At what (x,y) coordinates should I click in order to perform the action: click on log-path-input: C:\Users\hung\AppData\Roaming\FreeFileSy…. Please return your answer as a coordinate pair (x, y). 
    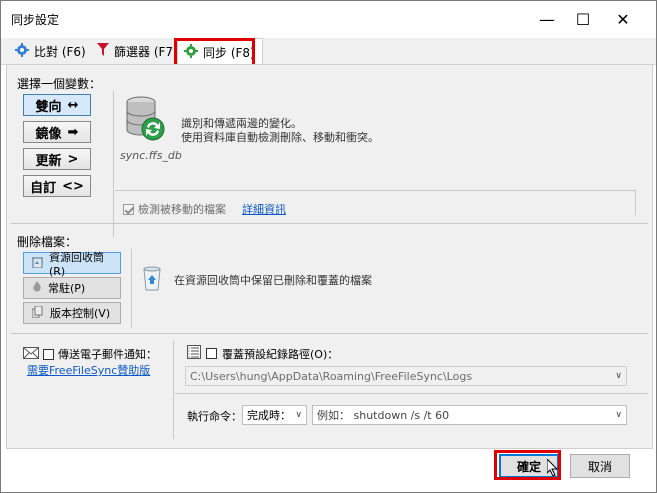
    Looking at the image, I should click on (406, 376).